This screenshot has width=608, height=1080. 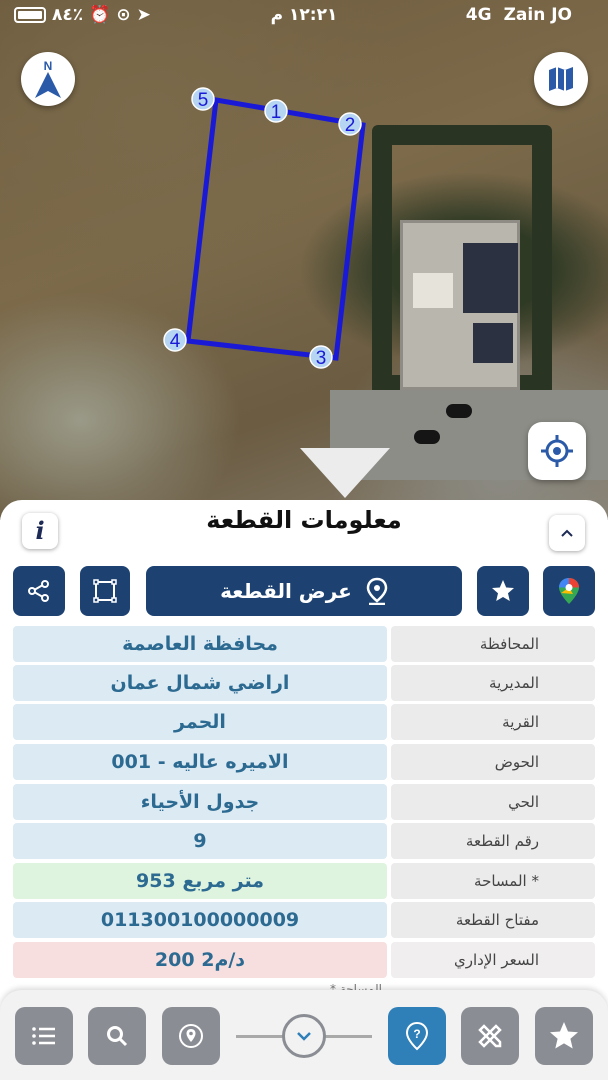 I want to click on my-location-button, so click(x=557, y=451).